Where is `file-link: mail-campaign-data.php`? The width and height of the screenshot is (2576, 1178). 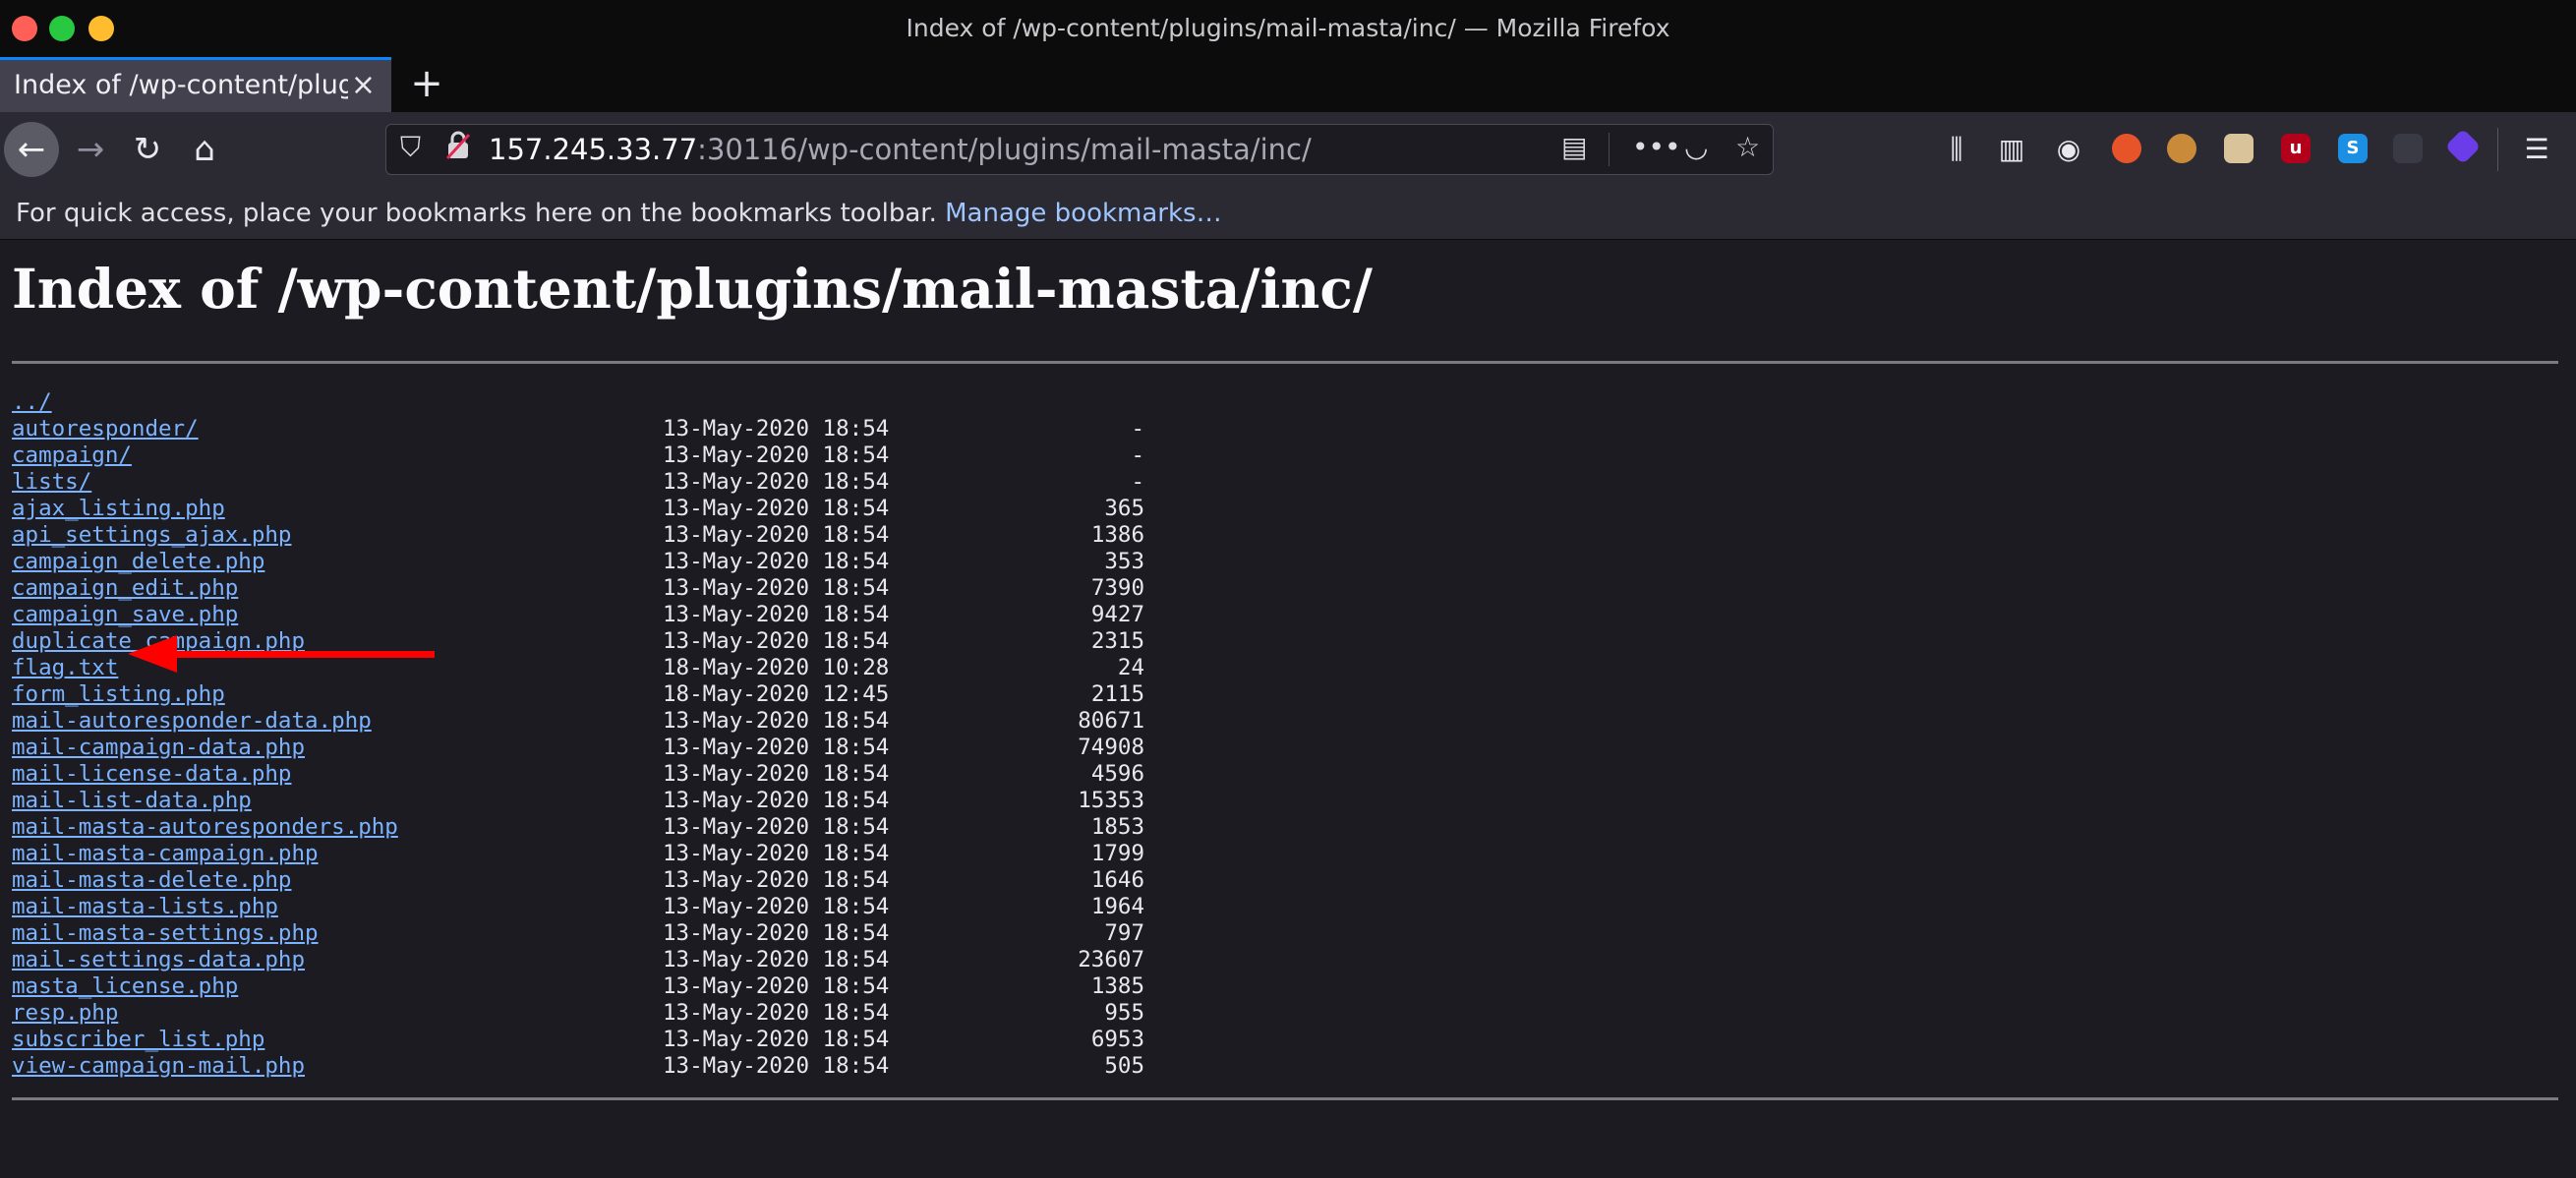 file-link: mail-campaign-data.php is located at coordinates (158, 748).